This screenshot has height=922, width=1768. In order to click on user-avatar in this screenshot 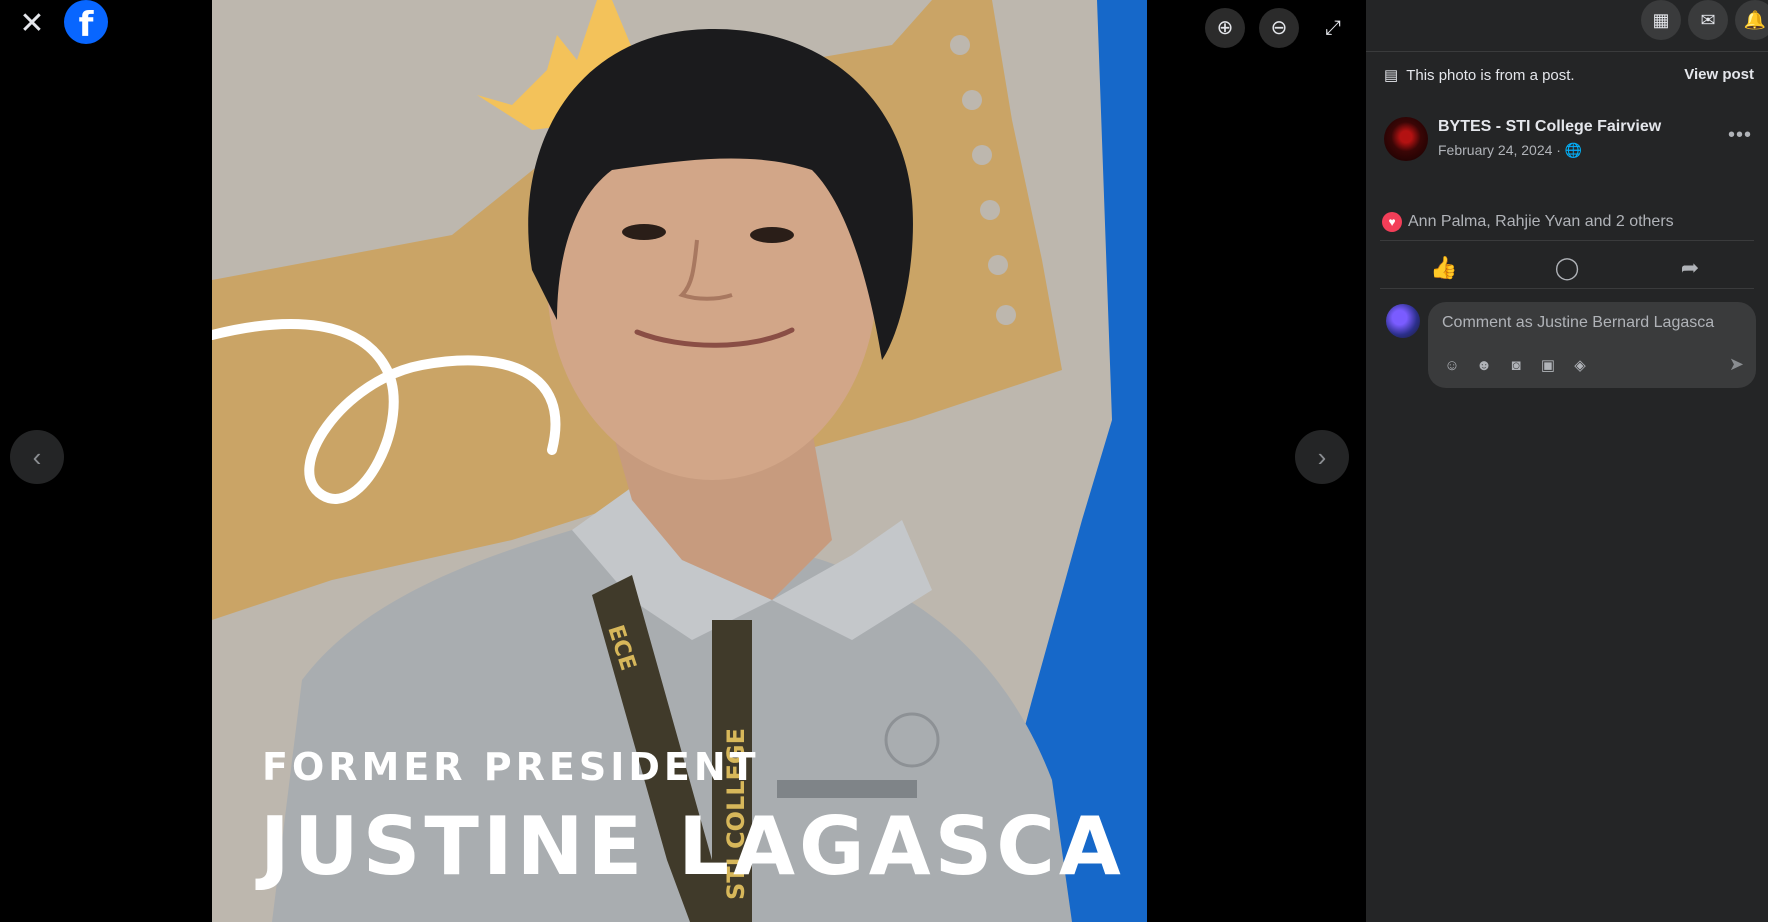, I will do `click(1403, 321)`.